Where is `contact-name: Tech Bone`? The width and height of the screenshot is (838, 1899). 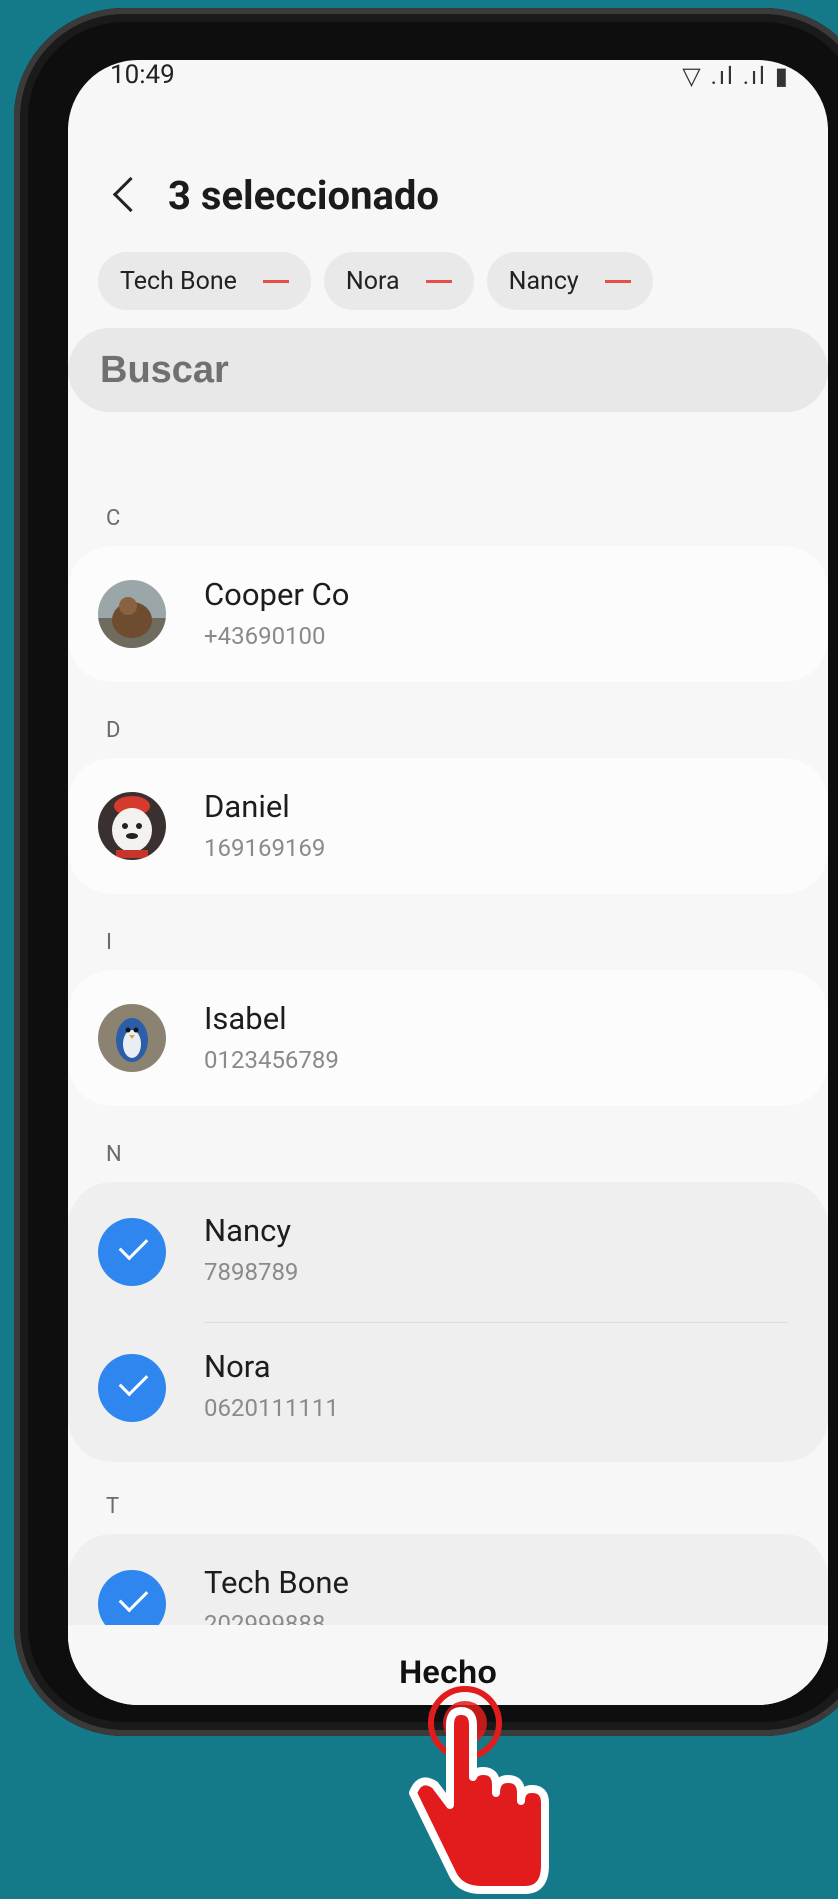 contact-name: Tech Bone is located at coordinates (276, 1582).